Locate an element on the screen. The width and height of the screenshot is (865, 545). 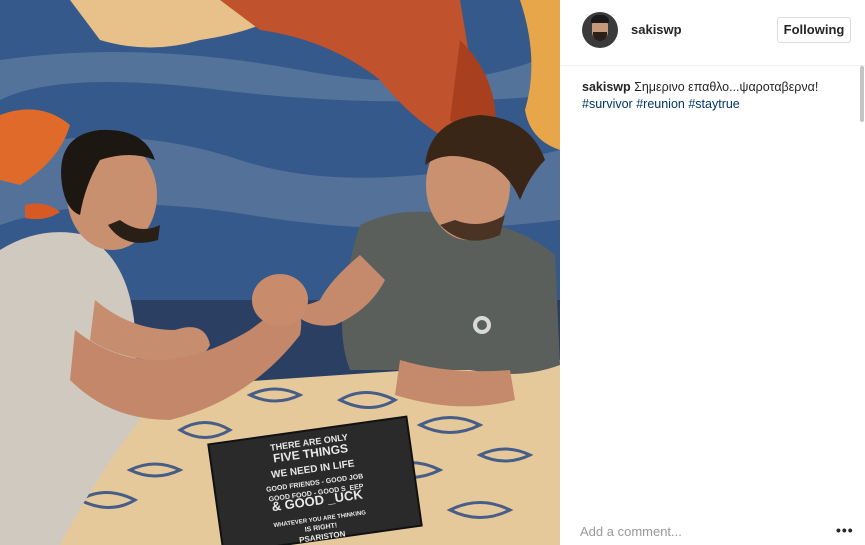
following-button: Following is located at coordinates (814, 30).